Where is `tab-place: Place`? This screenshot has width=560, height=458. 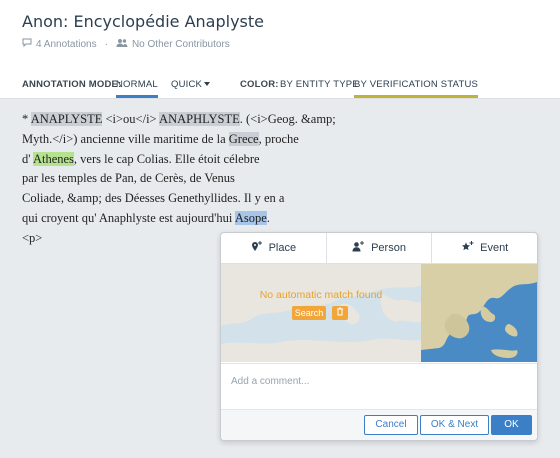
tab-place: Place is located at coordinates (274, 248).